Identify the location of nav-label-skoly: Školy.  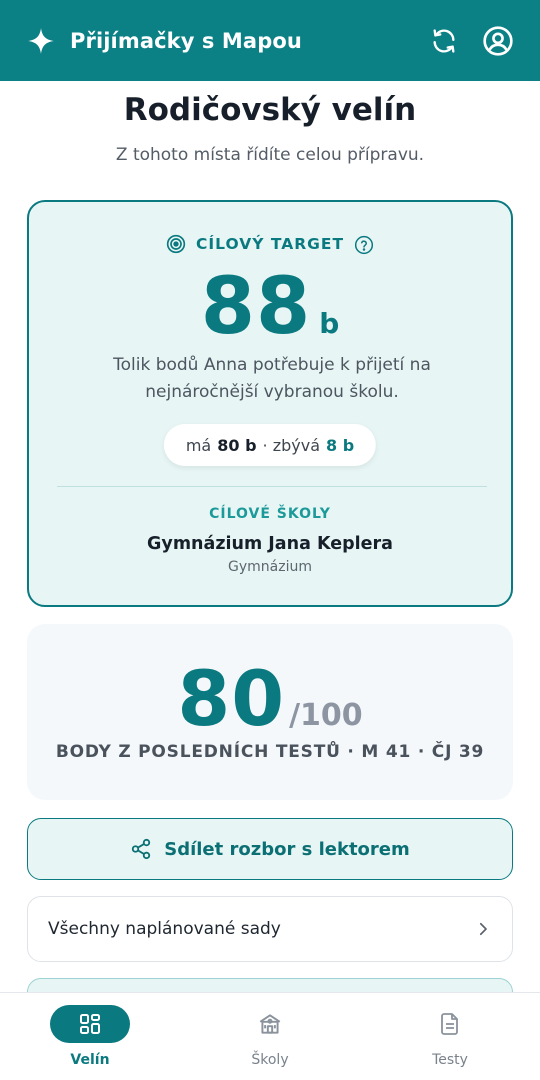
(270, 1060).